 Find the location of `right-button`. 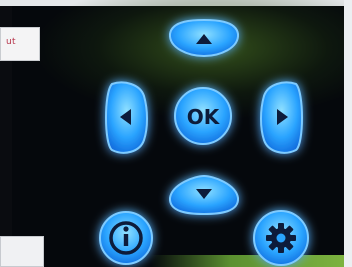

right-button is located at coordinates (281, 117).